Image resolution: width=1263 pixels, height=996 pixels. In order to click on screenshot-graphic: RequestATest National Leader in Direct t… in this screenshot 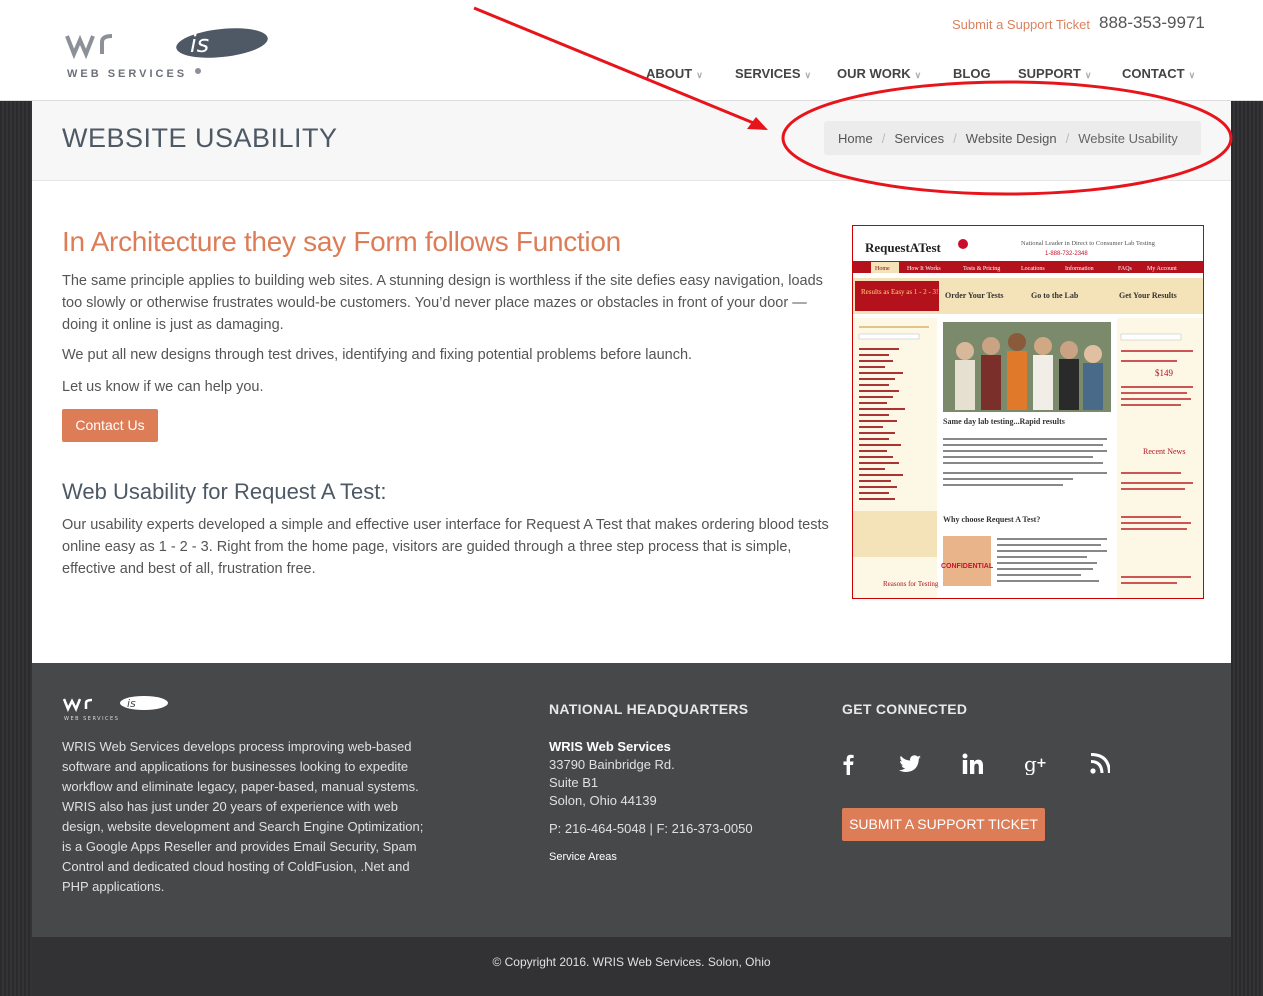, I will do `click(1028, 412)`.